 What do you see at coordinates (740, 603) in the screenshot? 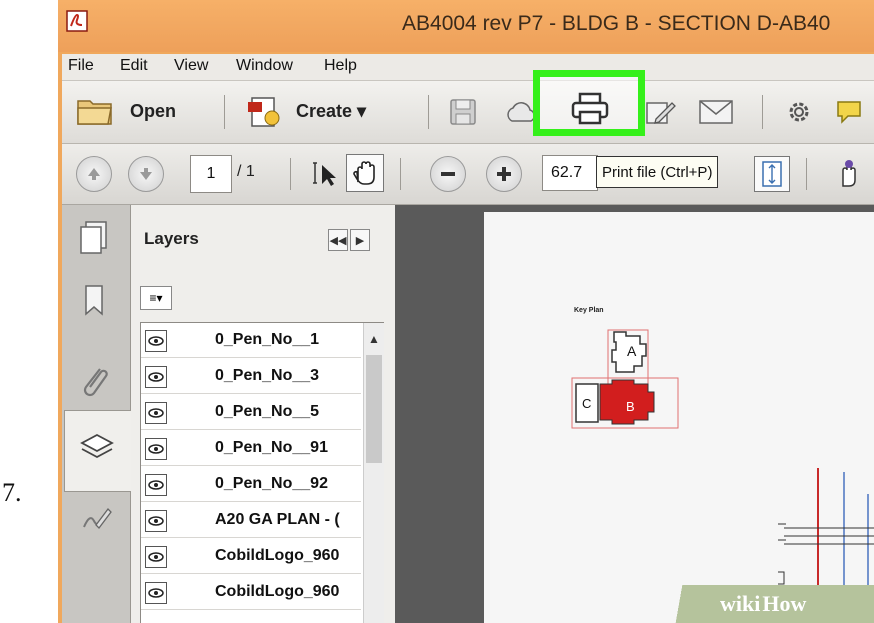
I see `watermark-wiki: wiki` at bounding box center [740, 603].